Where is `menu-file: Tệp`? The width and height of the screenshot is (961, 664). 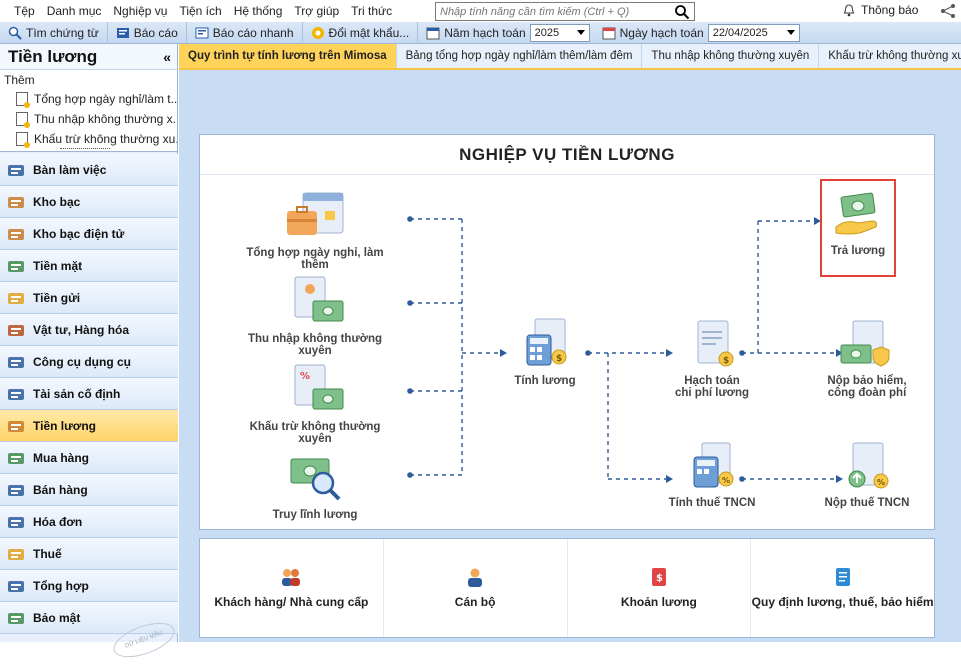
menu-file: Tệp is located at coordinates (20, 11).